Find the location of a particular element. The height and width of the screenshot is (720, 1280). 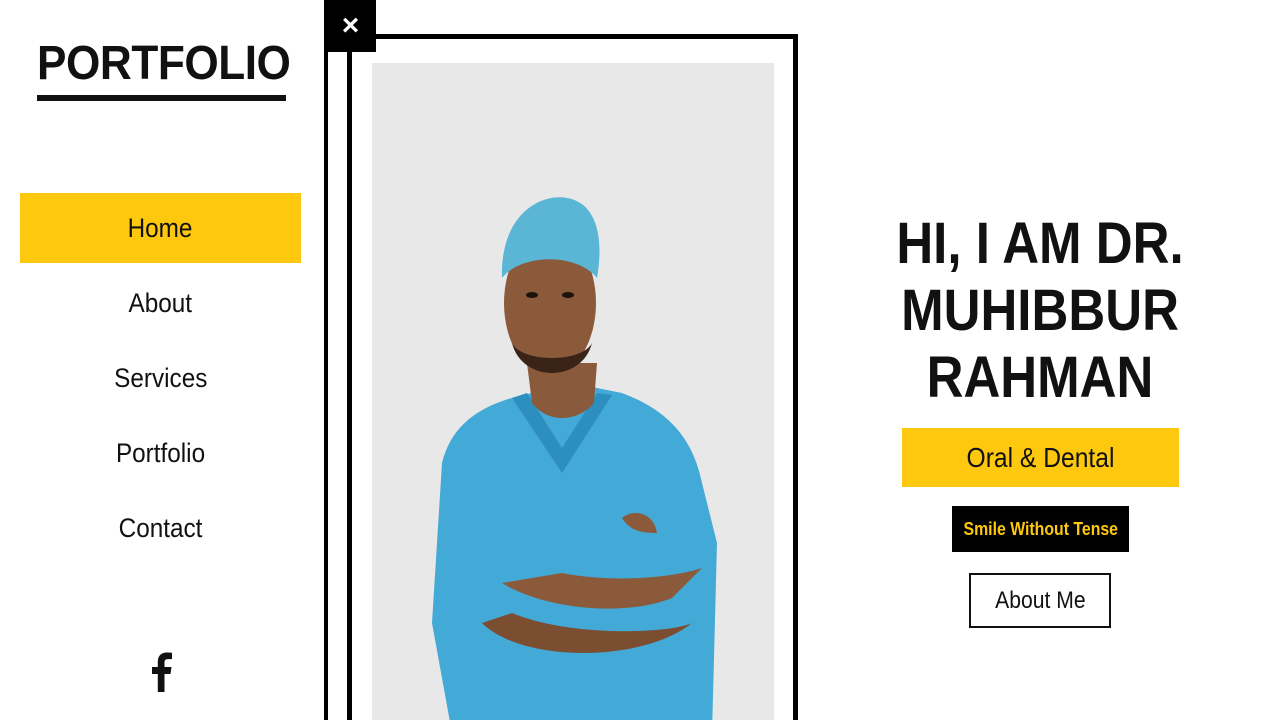

nav-item-label: Services is located at coordinates (160, 378).